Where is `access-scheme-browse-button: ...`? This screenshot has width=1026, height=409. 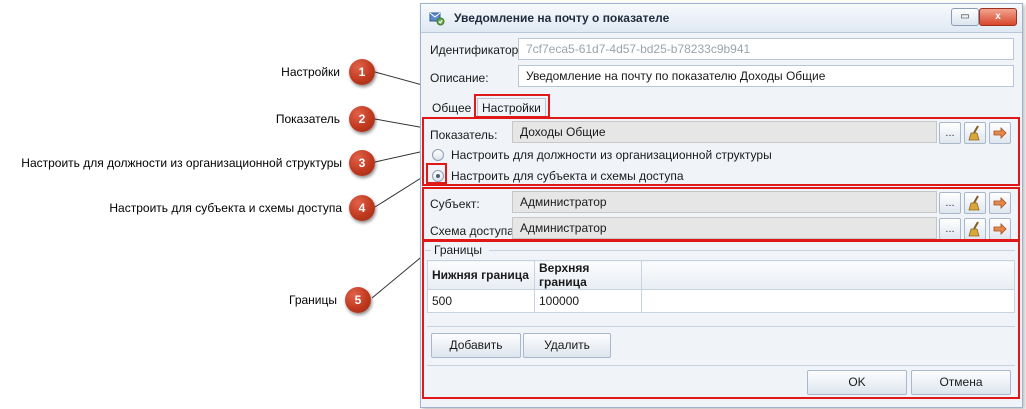 access-scheme-browse-button: ... is located at coordinates (950, 229).